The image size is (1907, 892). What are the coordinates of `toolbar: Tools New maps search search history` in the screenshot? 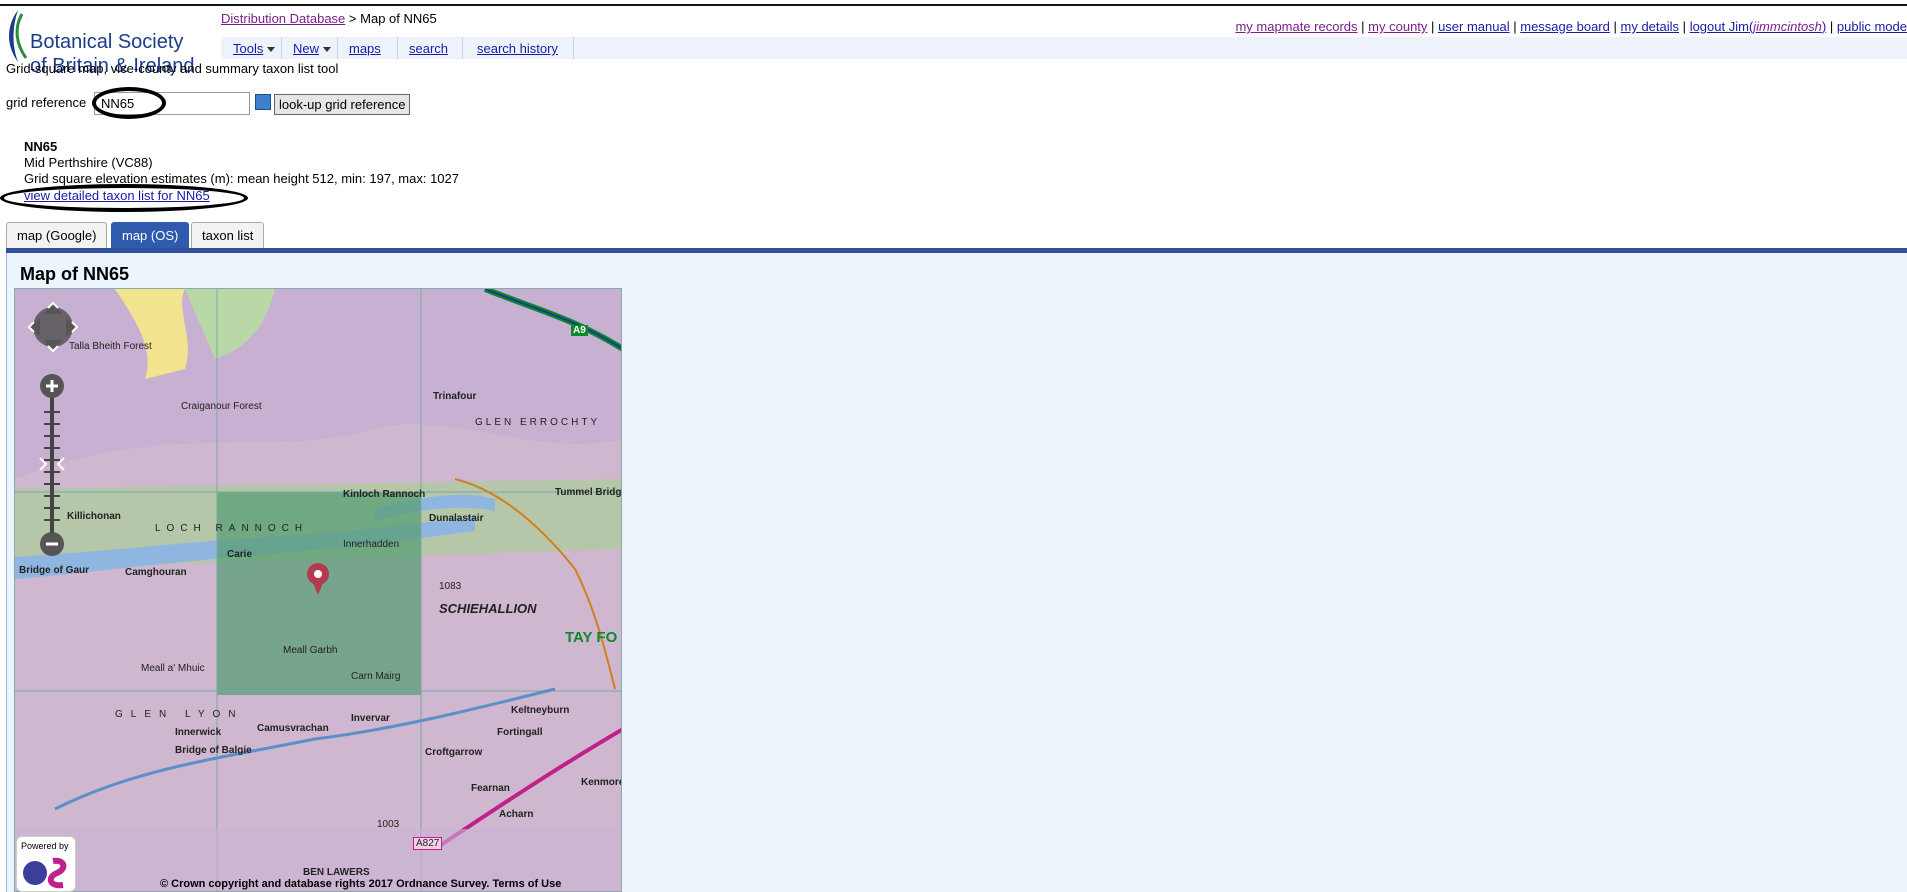 It's located at (1064, 48).